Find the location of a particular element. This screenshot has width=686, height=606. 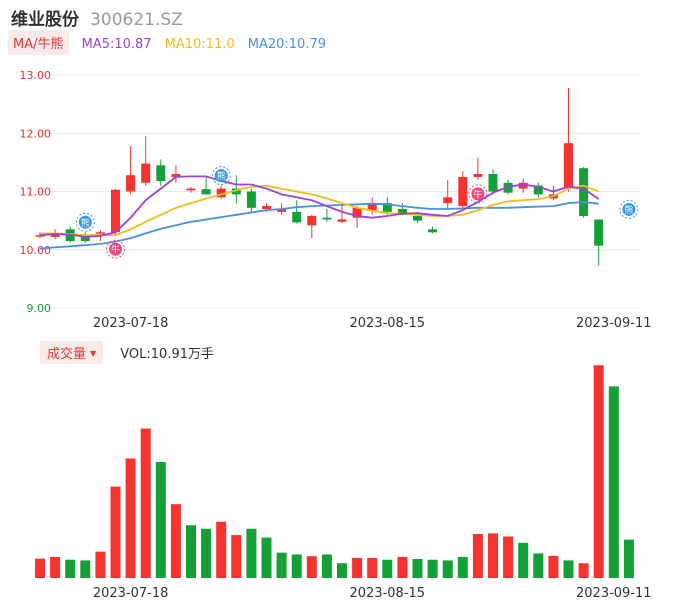

y-tick-label: 11.00 is located at coordinates (36, 192).